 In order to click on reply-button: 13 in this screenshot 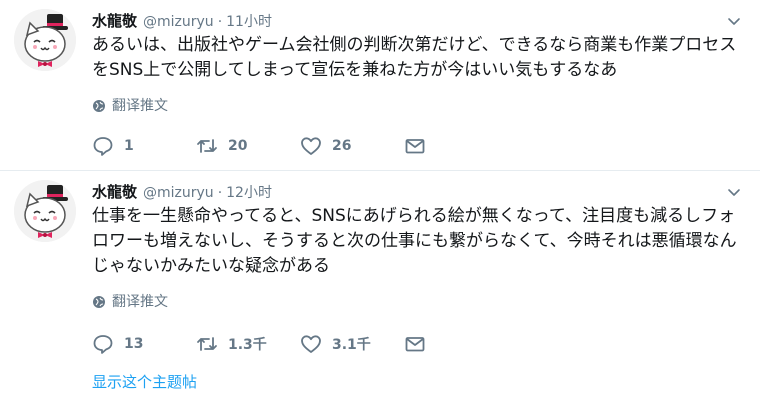, I will do `click(144, 344)`.